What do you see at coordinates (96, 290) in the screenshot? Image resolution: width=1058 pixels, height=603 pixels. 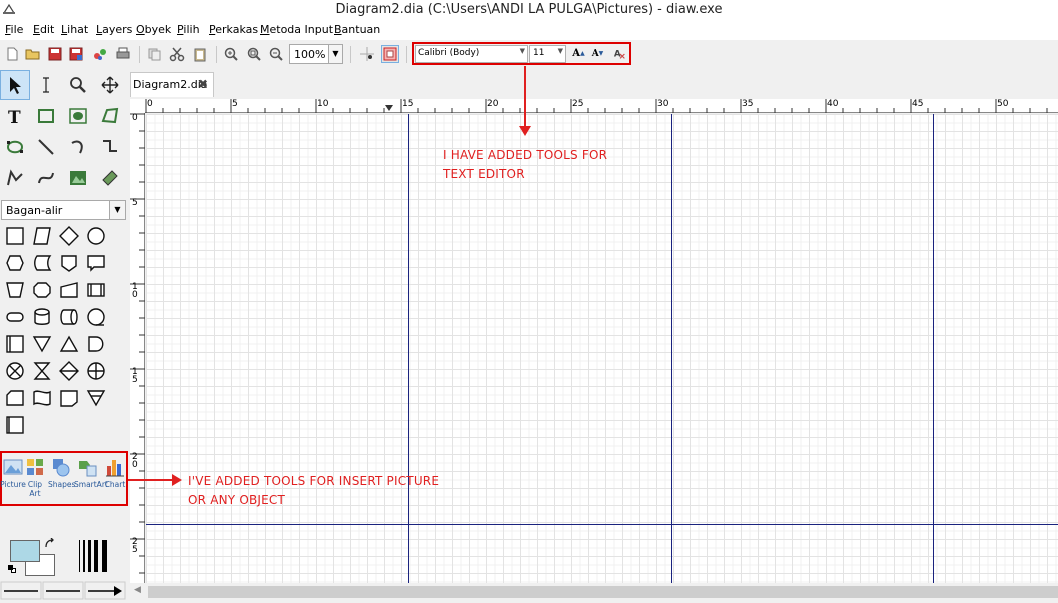 I see `flowchart-predefined-process-icon` at bounding box center [96, 290].